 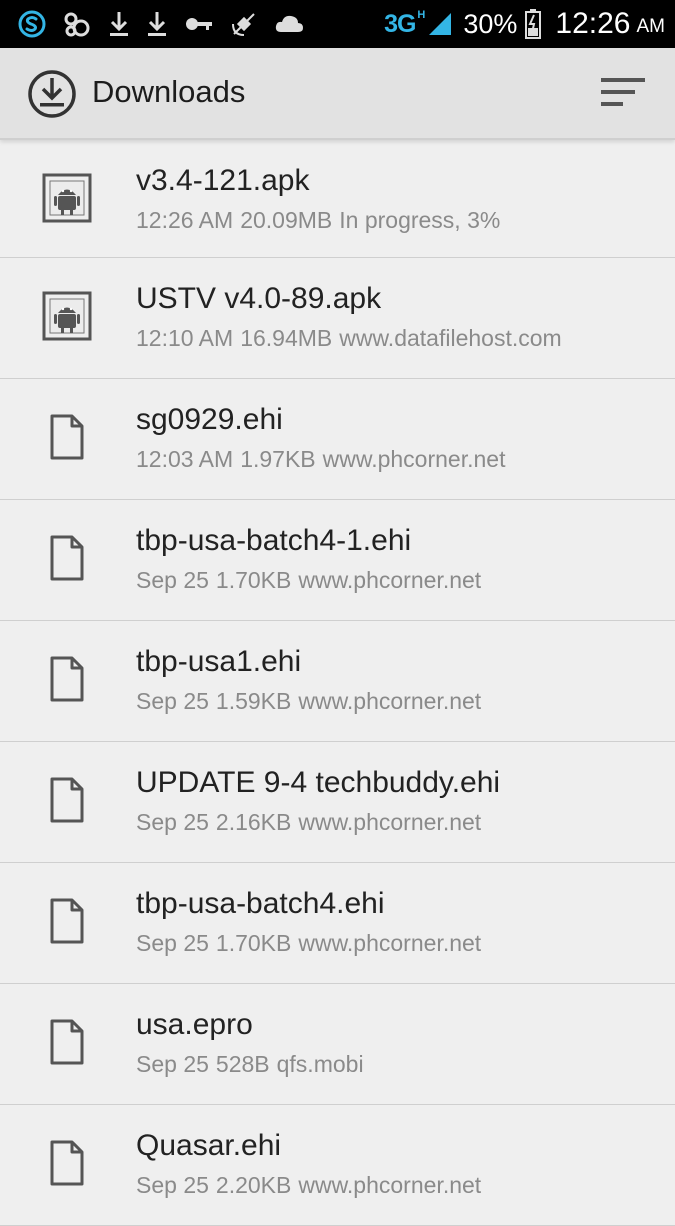 I want to click on file-size: 16.94MB, so click(x=286, y=338).